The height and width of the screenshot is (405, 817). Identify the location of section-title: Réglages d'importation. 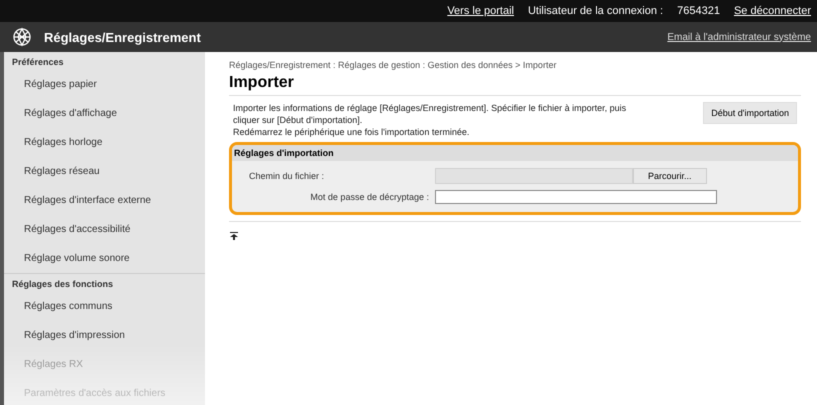
(515, 153).